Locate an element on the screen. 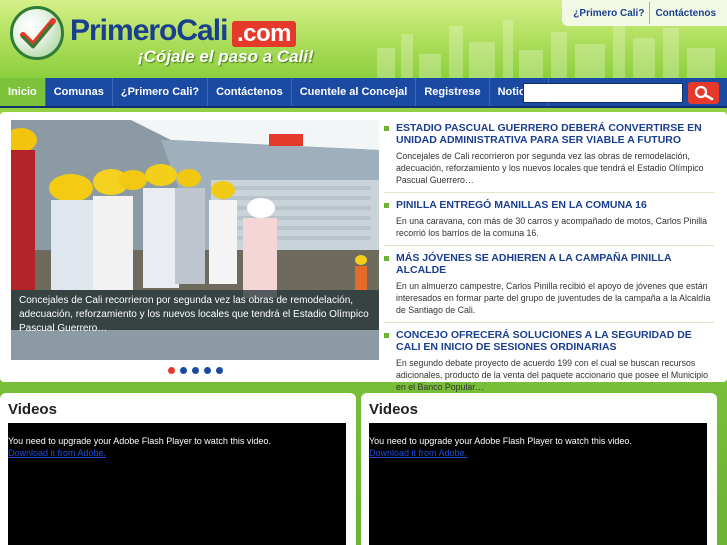 Image resolution: width=727 pixels, height=545 pixels. search-icon is located at coordinates (703, 93).